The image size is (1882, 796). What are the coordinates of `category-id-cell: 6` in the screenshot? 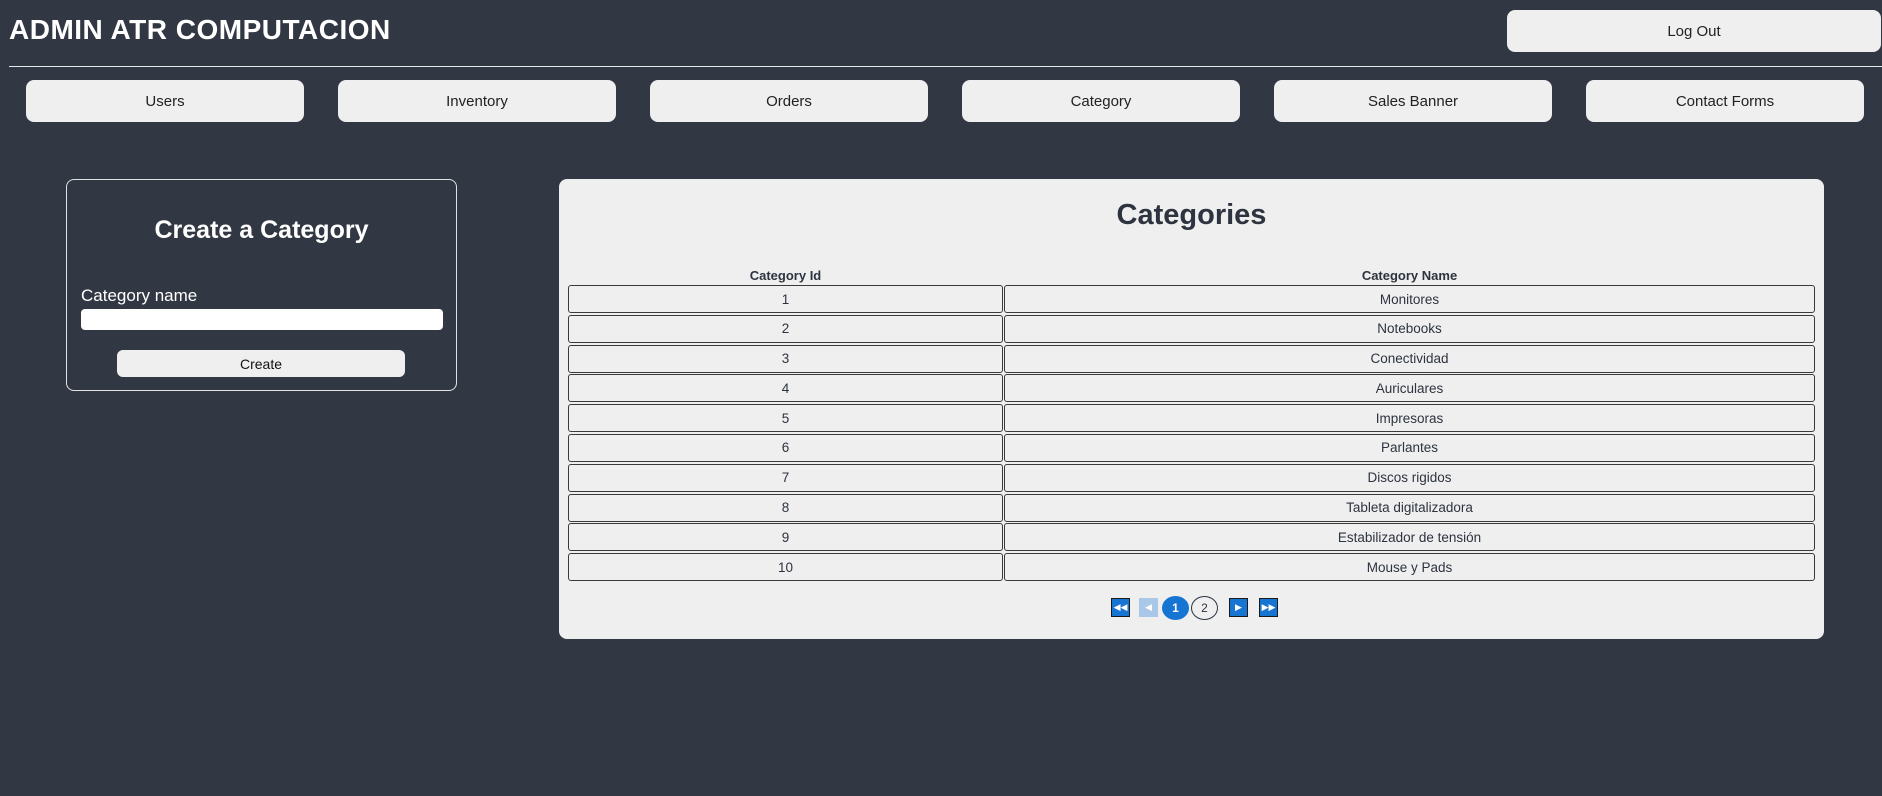 It's located at (785, 447).